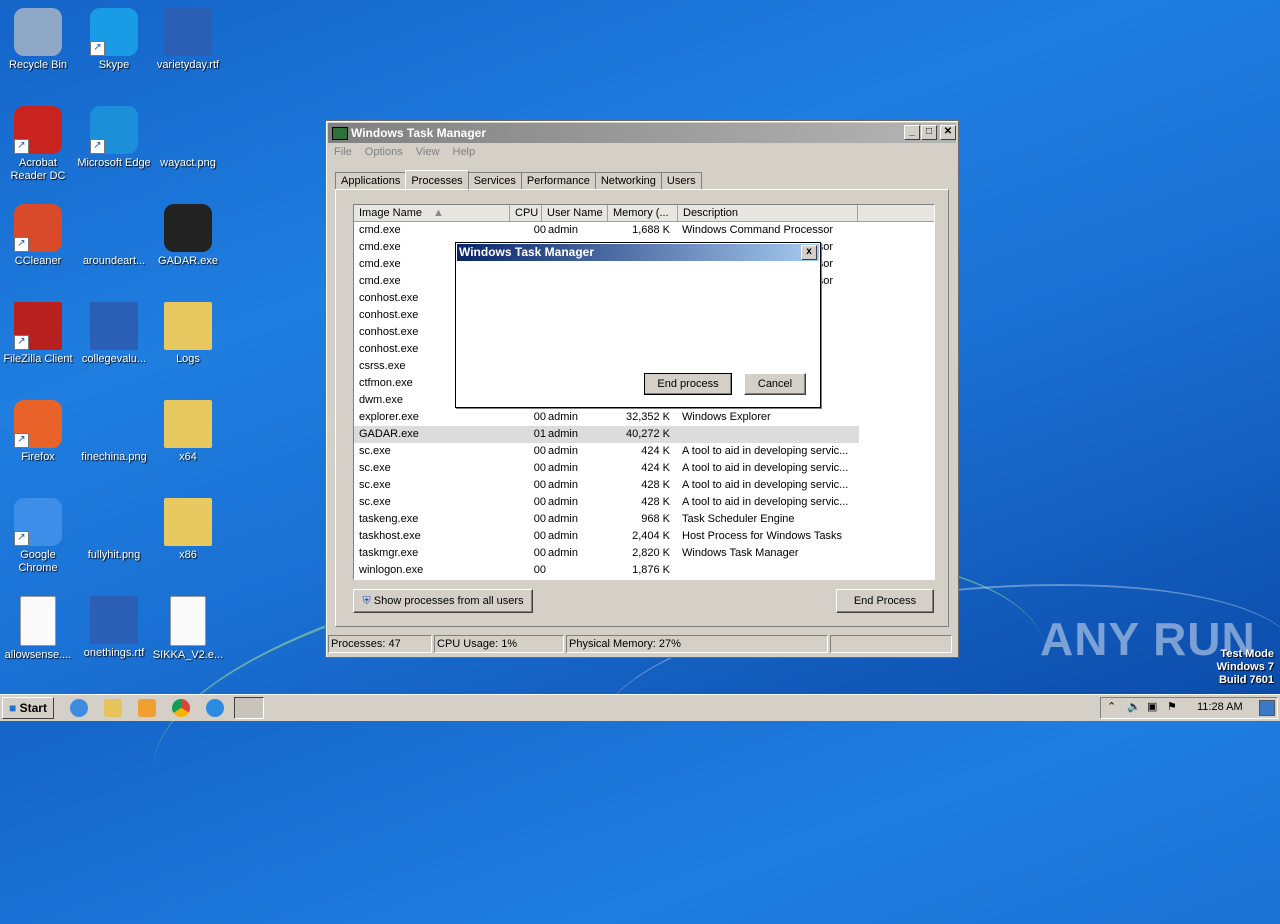 The height and width of the screenshot is (924, 1280). What do you see at coordinates (384, 152) in the screenshot?
I see `menu-options: Options` at bounding box center [384, 152].